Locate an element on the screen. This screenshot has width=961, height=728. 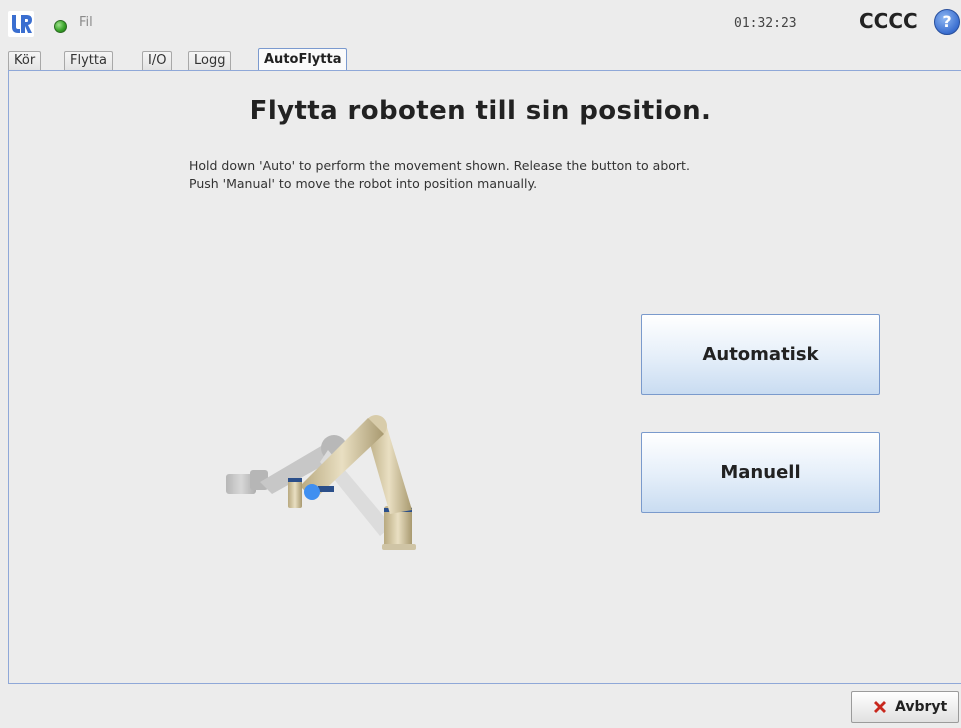
cancel-label: Avbryt is located at coordinates (921, 707).